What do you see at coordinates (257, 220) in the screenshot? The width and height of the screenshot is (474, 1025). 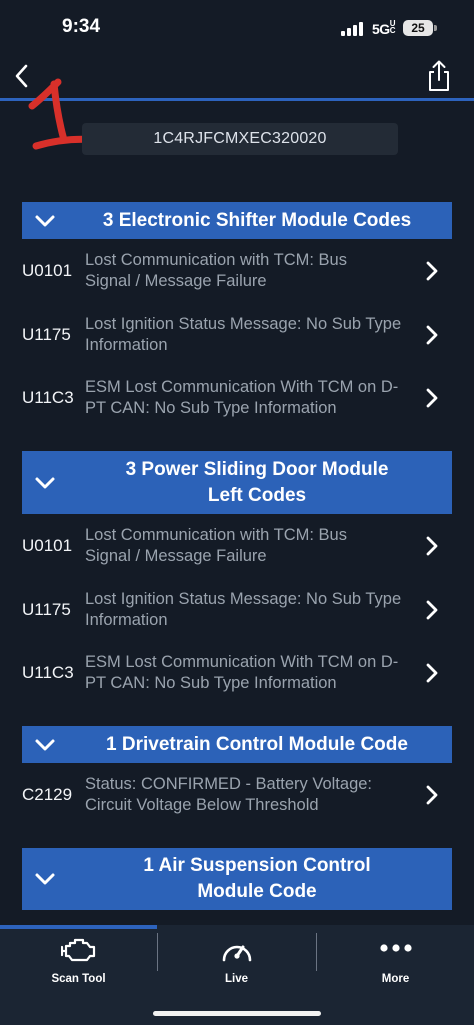 I see `section-title: 3 Electronic Shifter Module Codes` at bounding box center [257, 220].